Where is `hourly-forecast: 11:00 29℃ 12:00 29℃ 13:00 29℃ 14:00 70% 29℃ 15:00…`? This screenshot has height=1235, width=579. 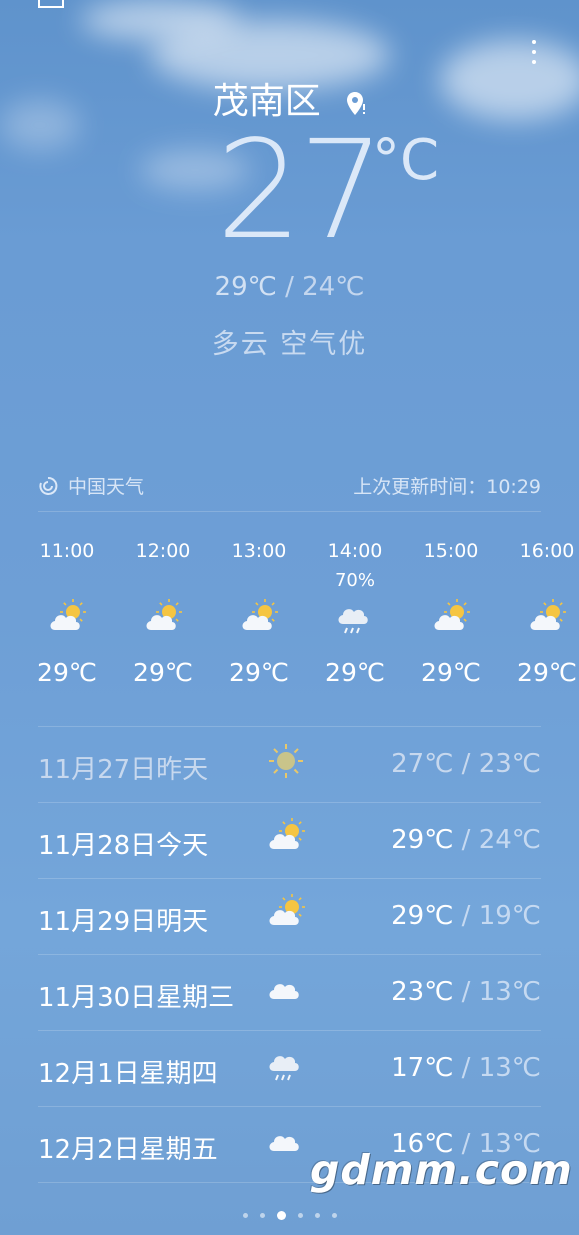 hourly-forecast: 11:00 29℃ 12:00 29℃ 13:00 29℃ 14:00 70% 29℃ 15:00… is located at coordinates (289, 625).